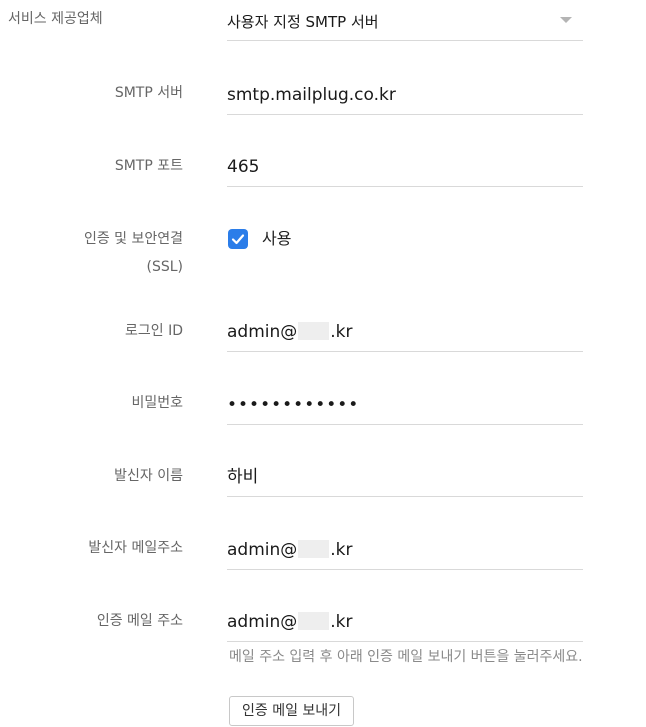 The width and height of the screenshot is (646, 727). Describe the element at coordinates (405, 549) in the screenshot. I see `sender-email-input: admin@ .kr` at that location.